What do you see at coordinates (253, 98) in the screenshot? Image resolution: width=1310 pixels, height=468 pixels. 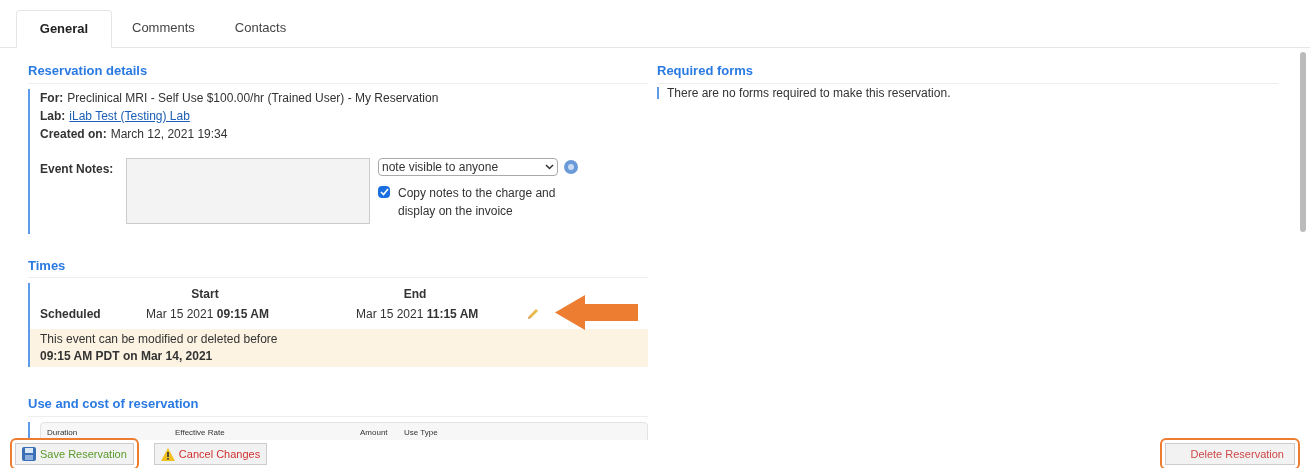 I see `field-value: Preclinical MRI - Self Use $100.00/hr (Trained User) - My Reservation` at bounding box center [253, 98].